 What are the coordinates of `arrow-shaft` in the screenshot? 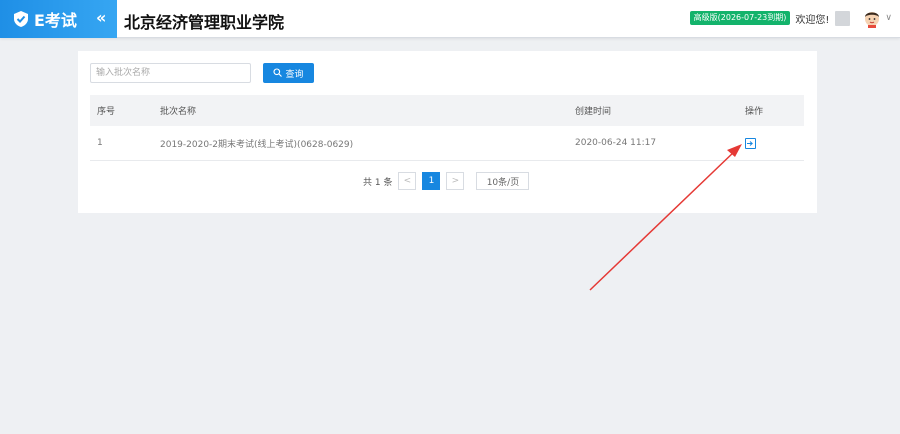 It's located at (663, 220).